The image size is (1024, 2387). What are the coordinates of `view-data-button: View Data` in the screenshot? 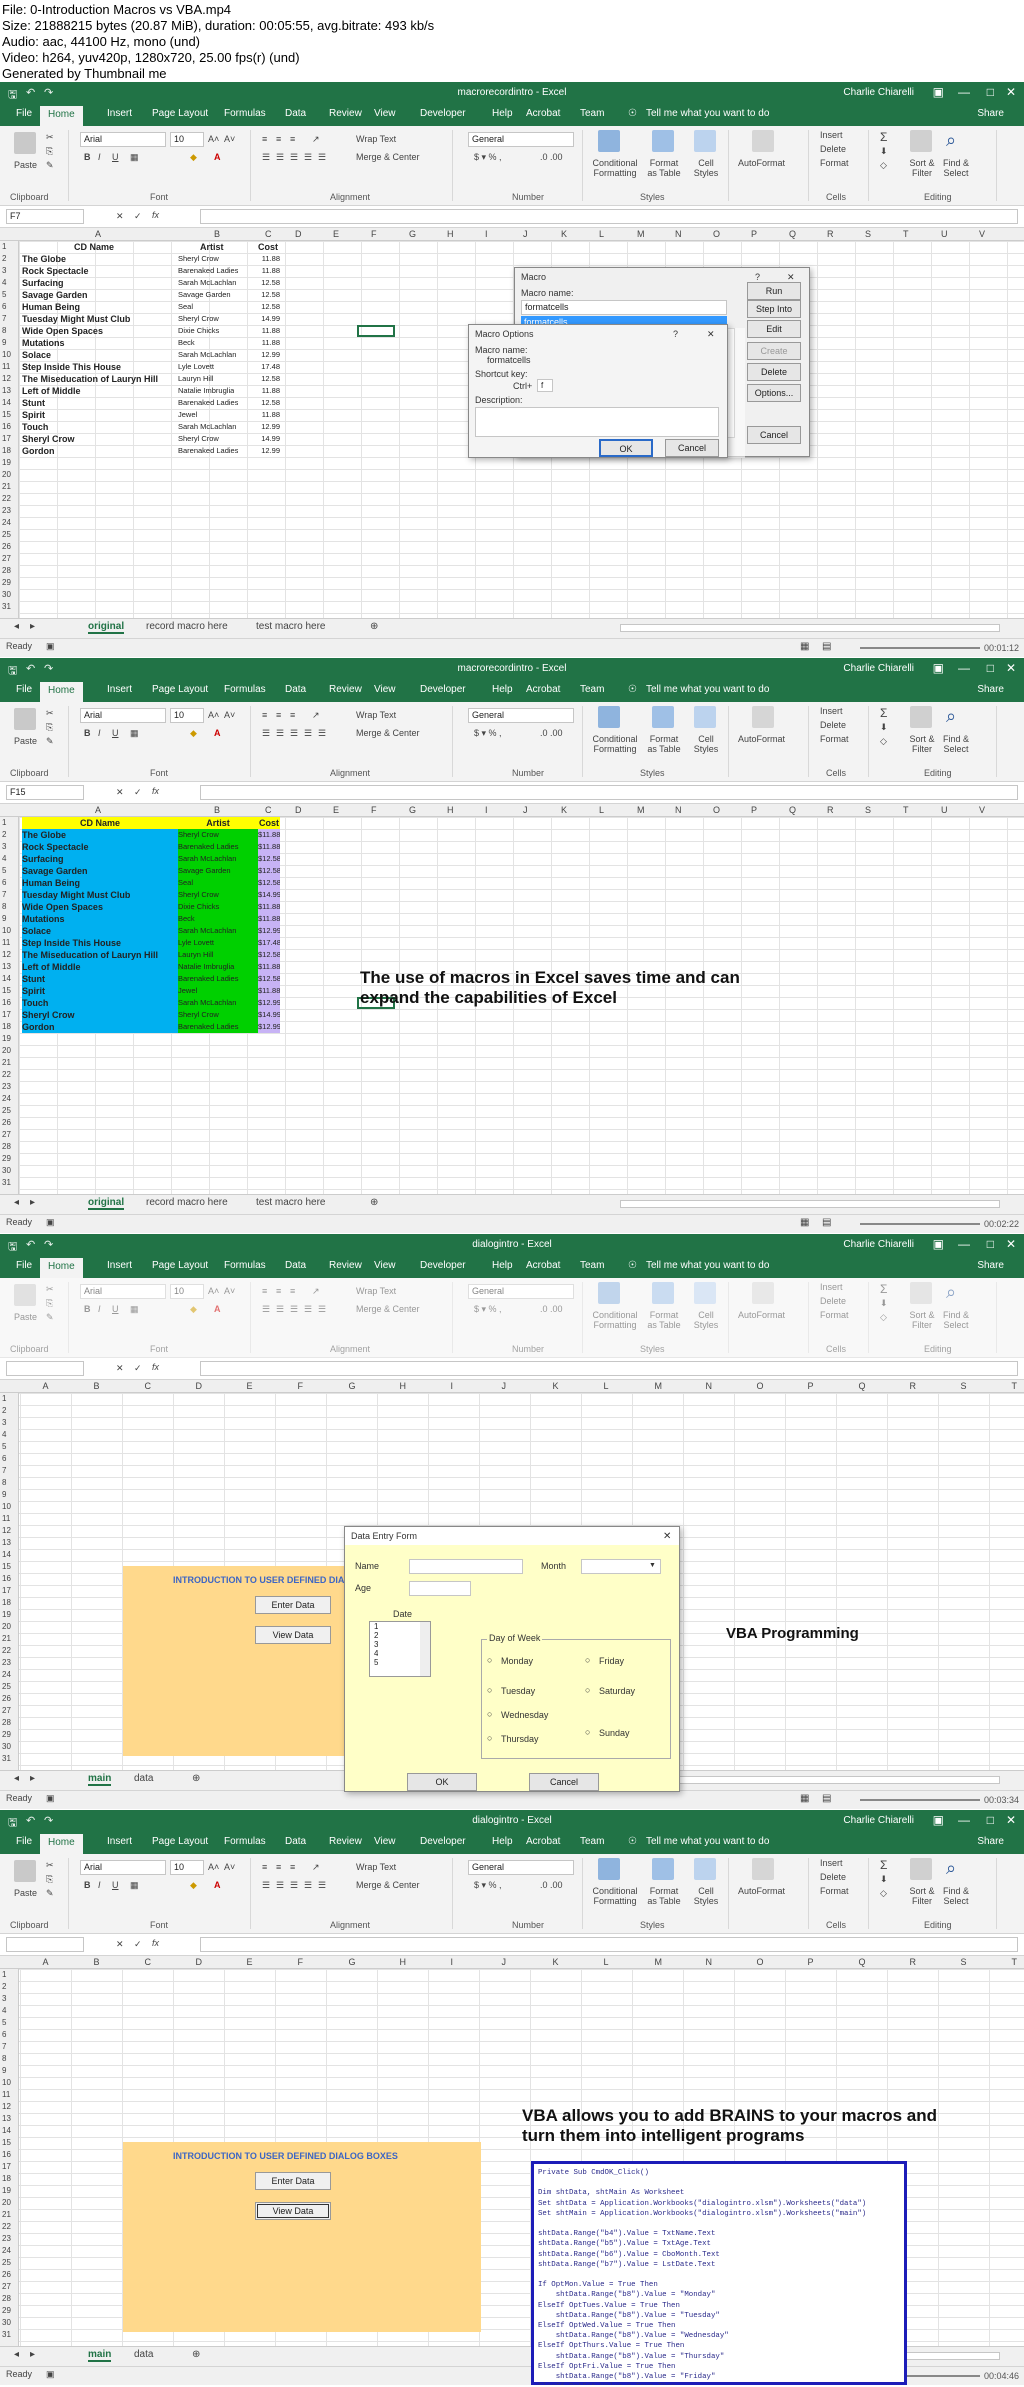 It's located at (293, 1635).